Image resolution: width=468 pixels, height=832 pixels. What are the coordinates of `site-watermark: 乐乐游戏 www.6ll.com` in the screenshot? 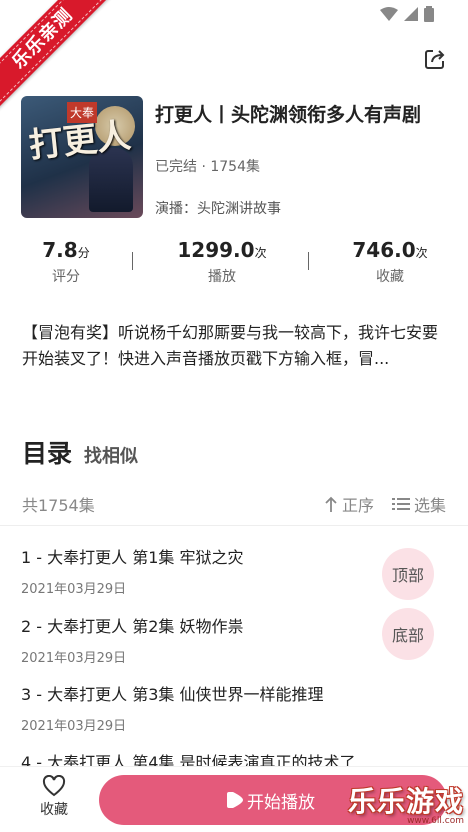 It's located at (406, 803).